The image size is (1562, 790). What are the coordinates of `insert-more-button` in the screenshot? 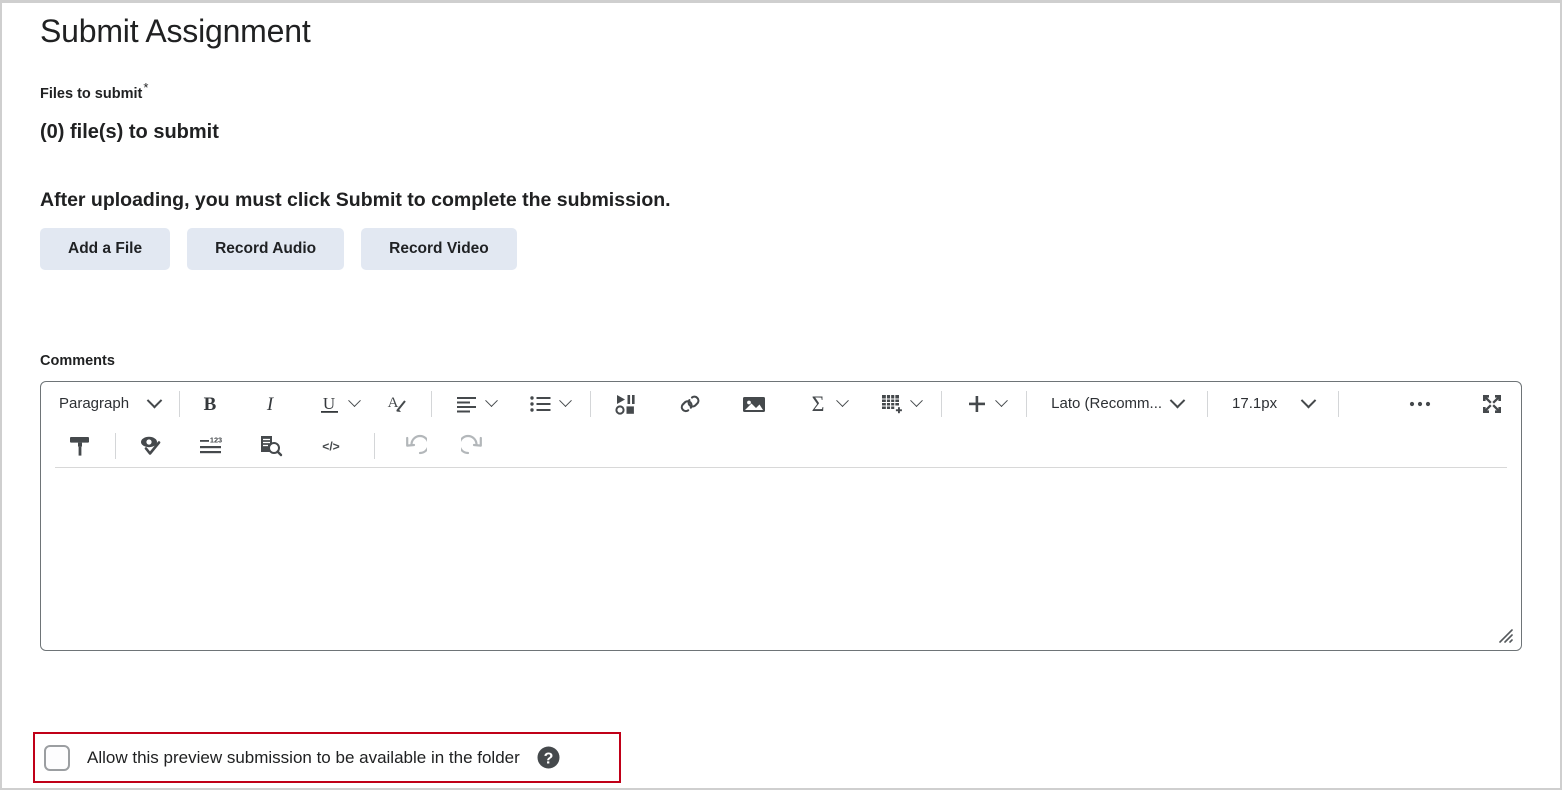 It's located at (984, 404).